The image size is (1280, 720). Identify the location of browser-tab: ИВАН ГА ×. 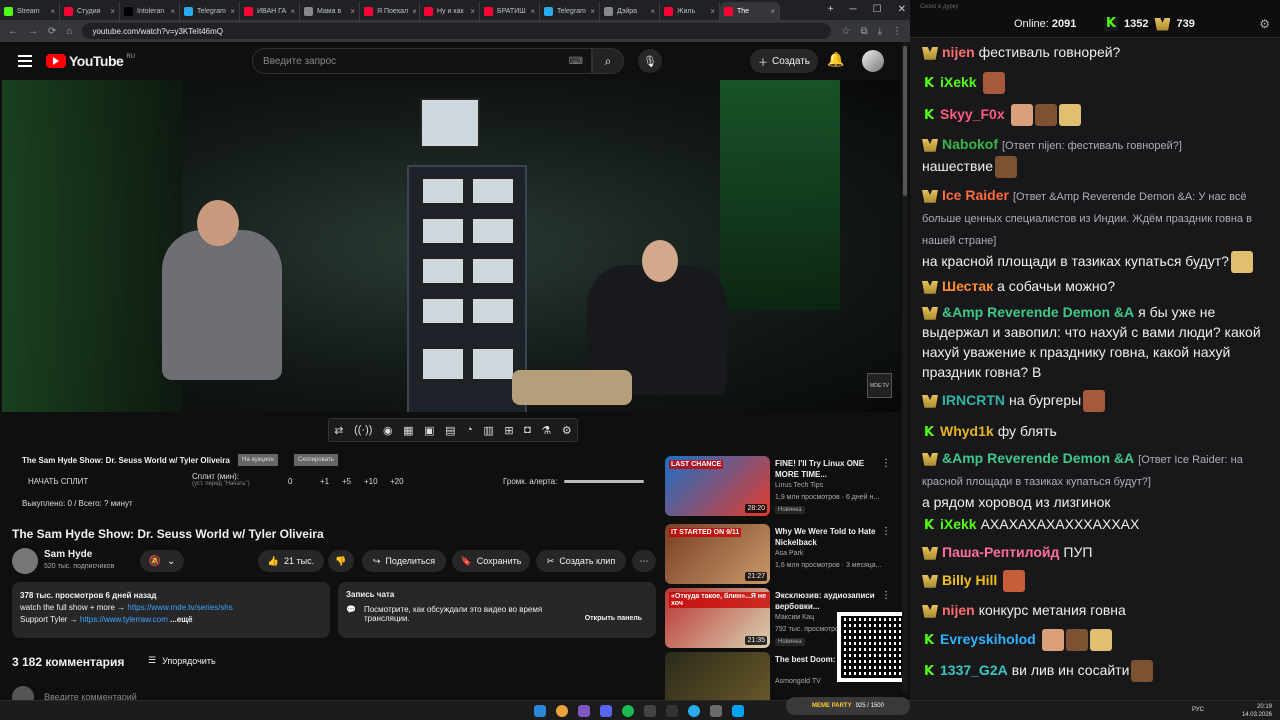
(270, 11).